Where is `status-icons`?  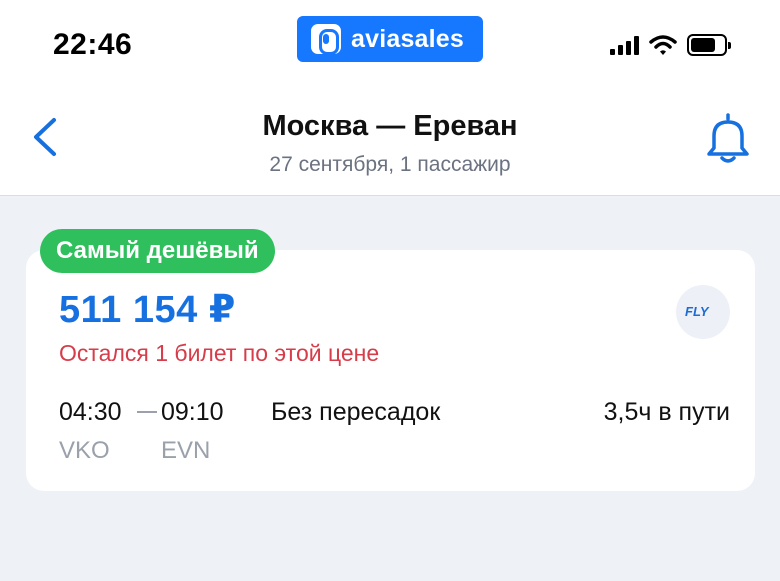
status-icons is located at coordinates (670, 45).